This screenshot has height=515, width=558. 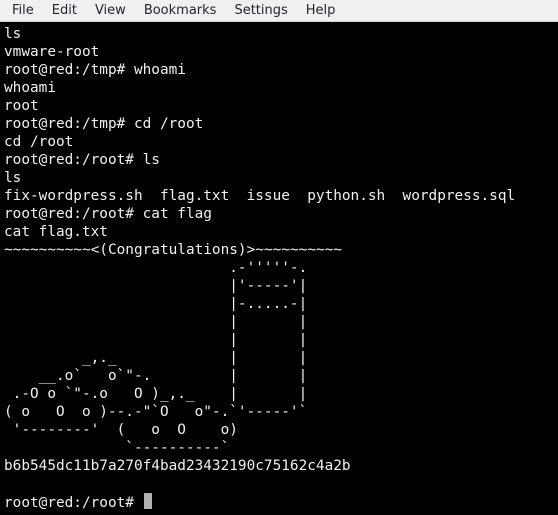 I want to click on terminal-line: root@red:/tmp# whoami, so click(x=95, y=70).